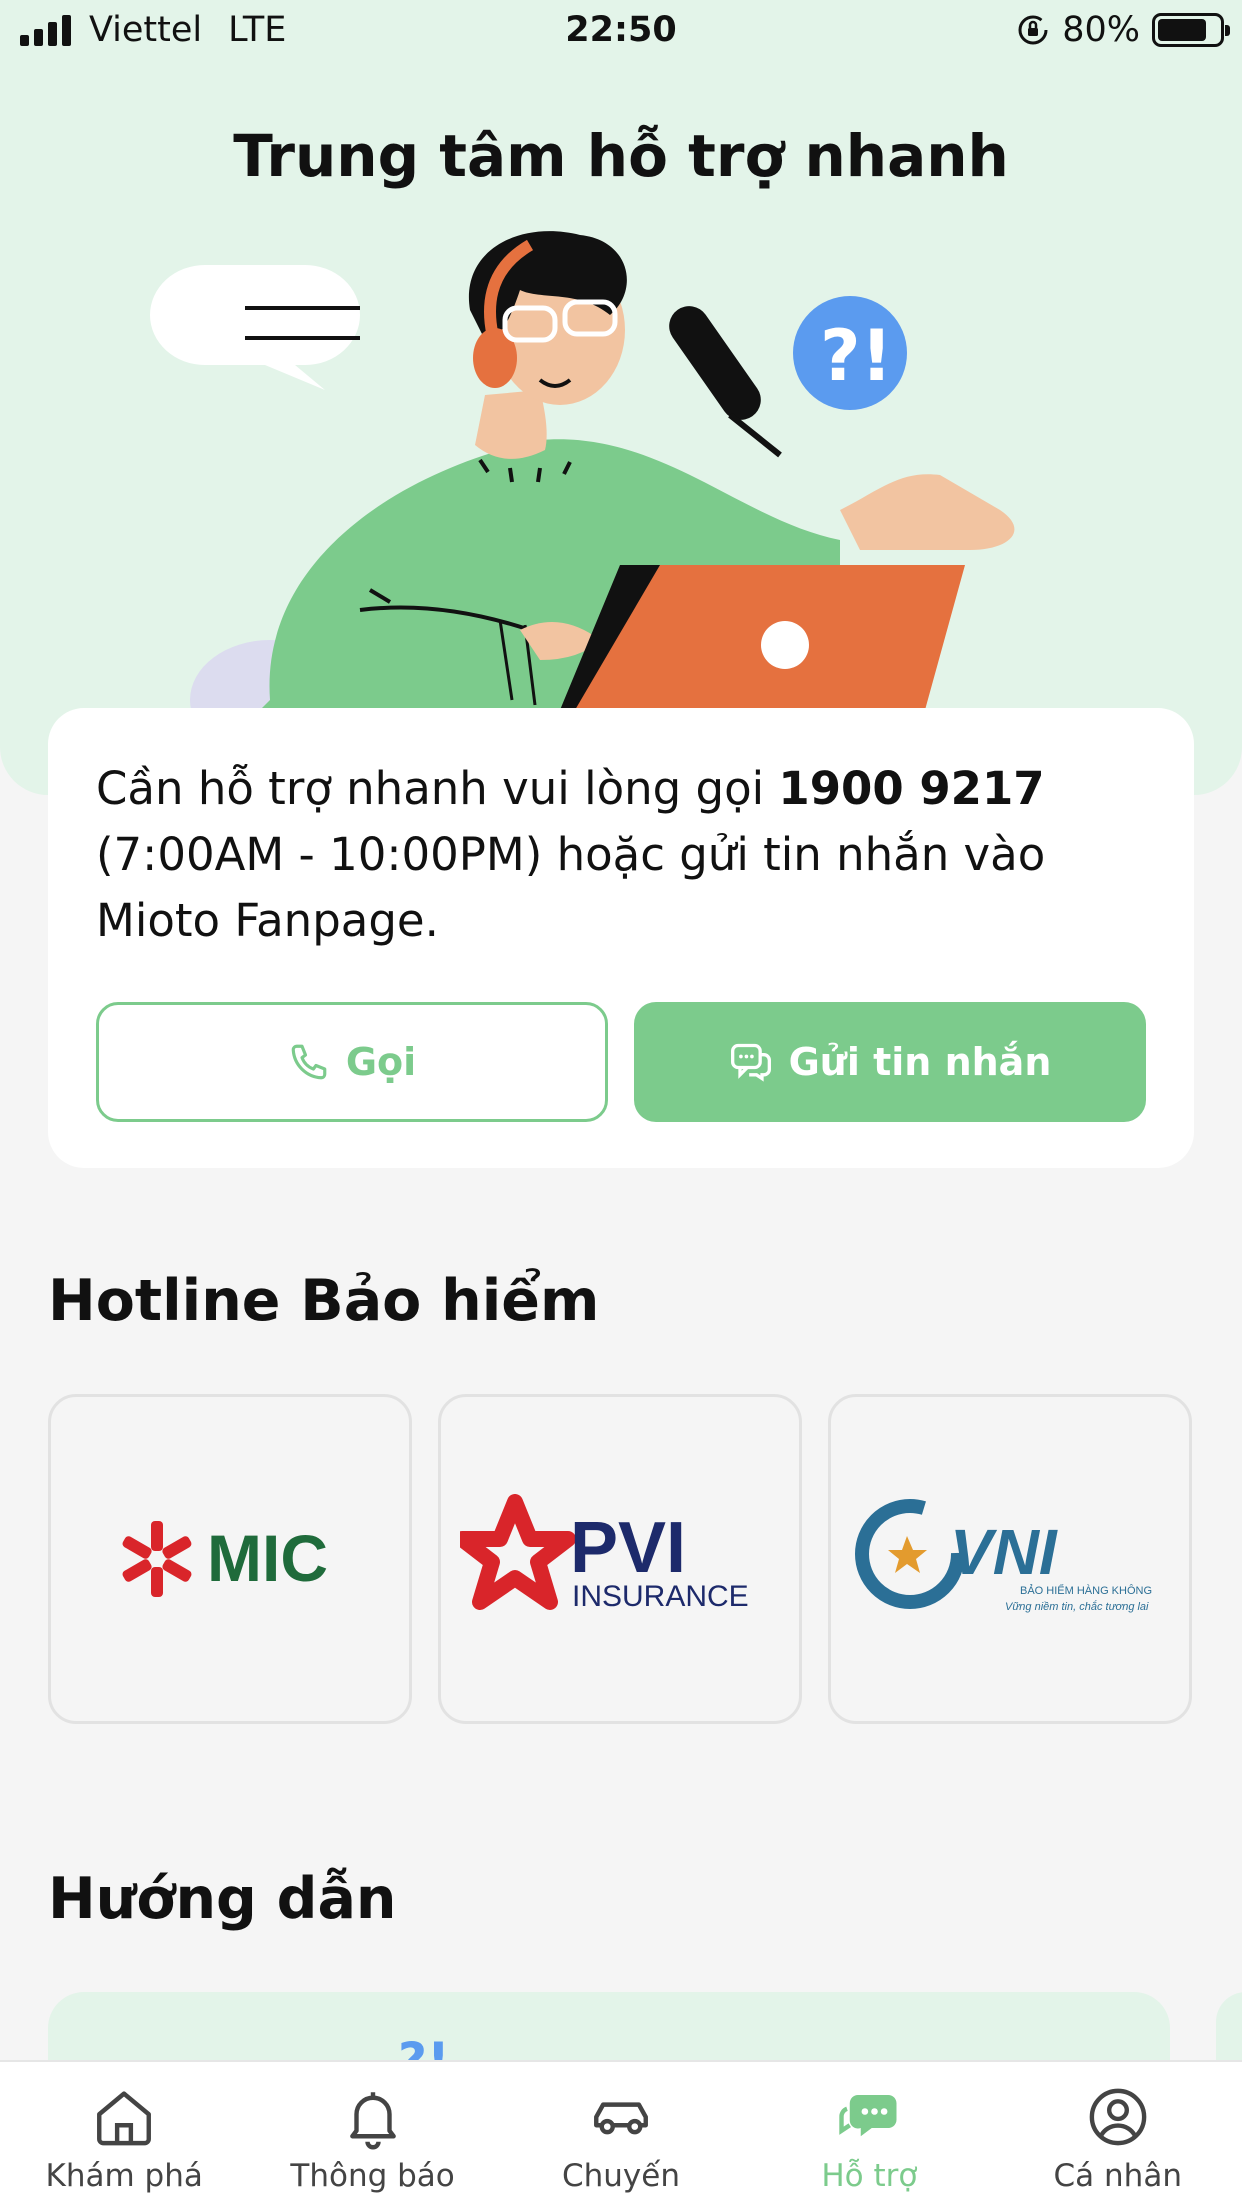 This screenshot has height=2208, width=1242. Describe the element at coordinates (372, 2121) in the screenshot. I see `bell-icon` at that location.